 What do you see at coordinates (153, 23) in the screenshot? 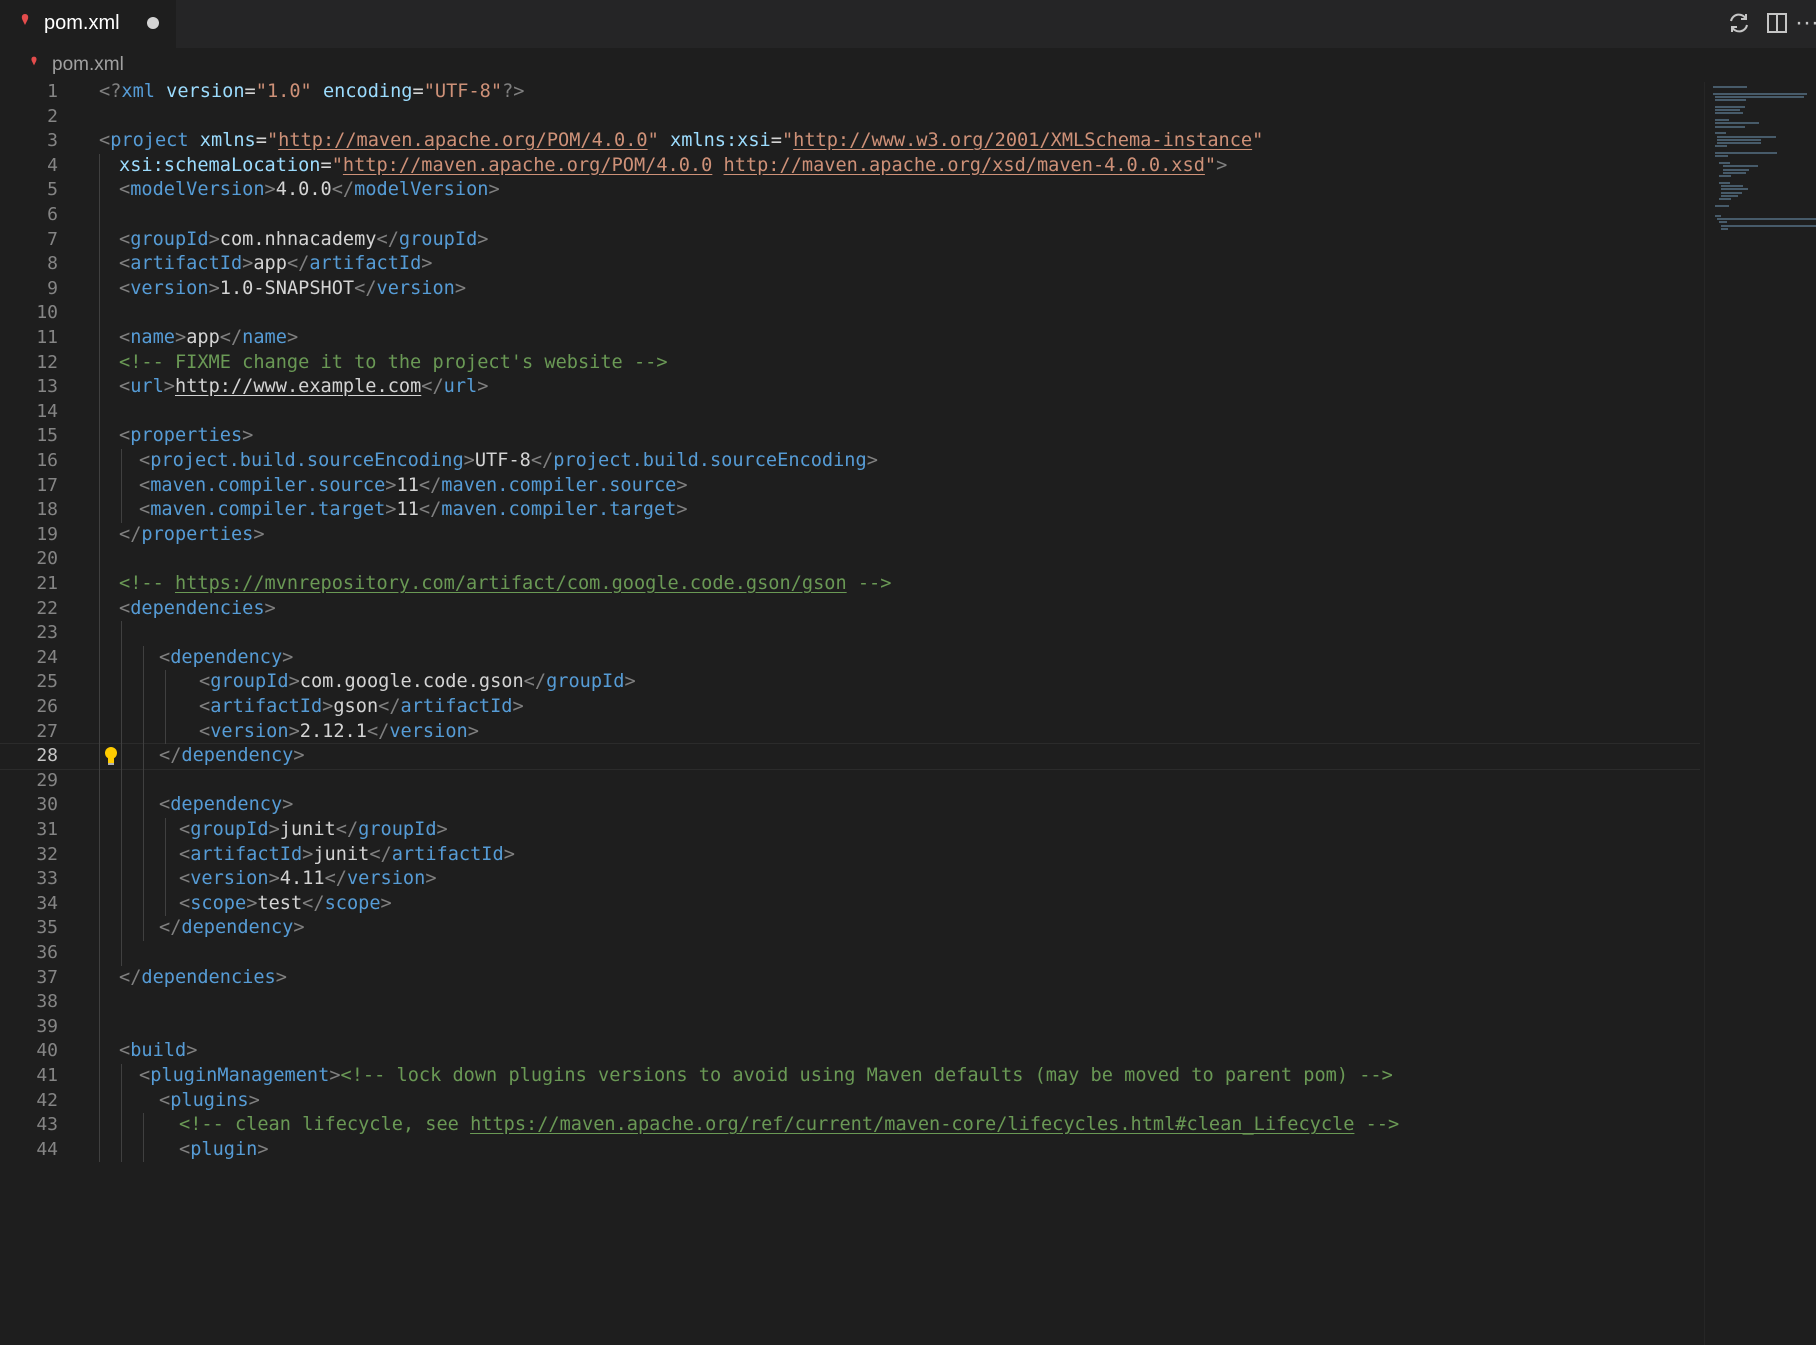
I see `unsaved-dot-icon` at bounding box center [153, 23].